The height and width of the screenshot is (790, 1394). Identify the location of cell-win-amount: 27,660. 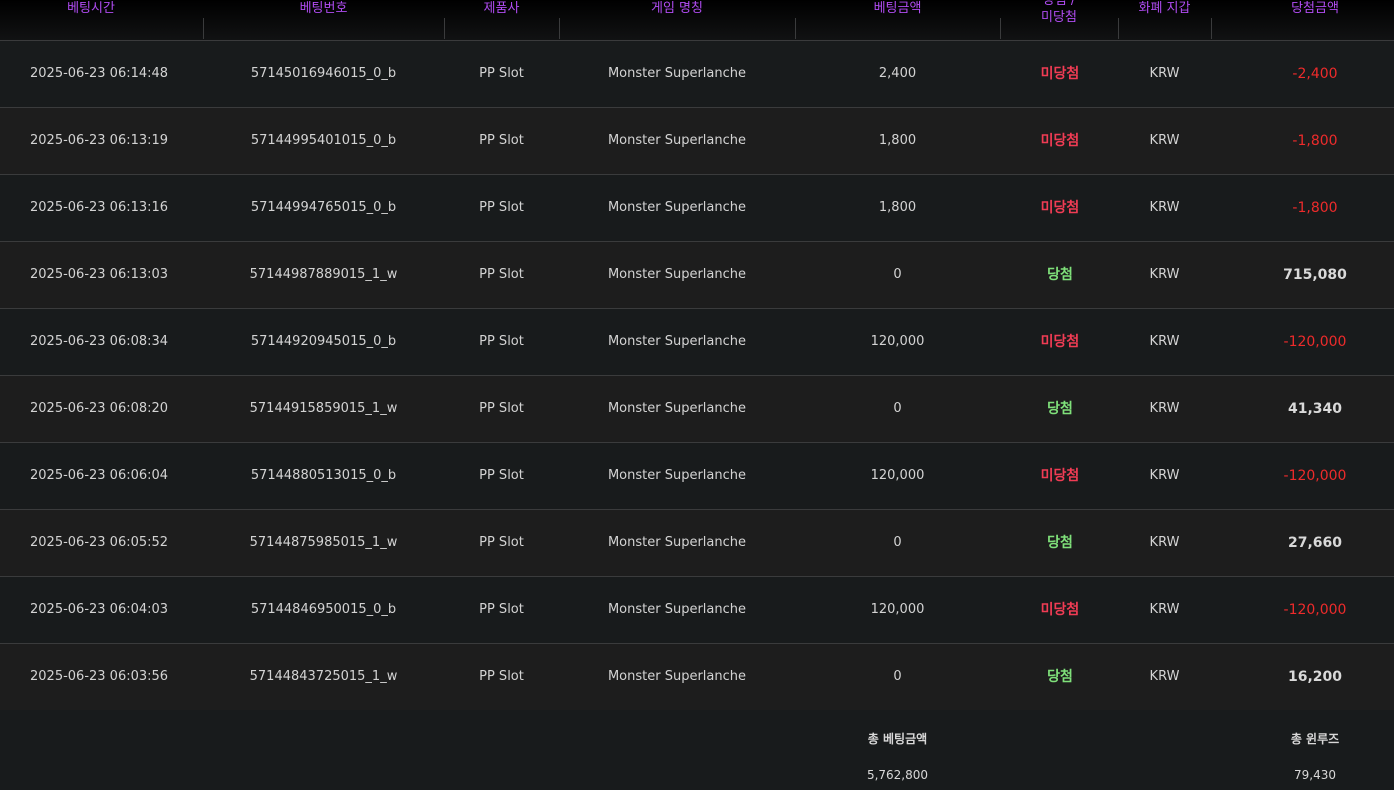
(1315, 543).